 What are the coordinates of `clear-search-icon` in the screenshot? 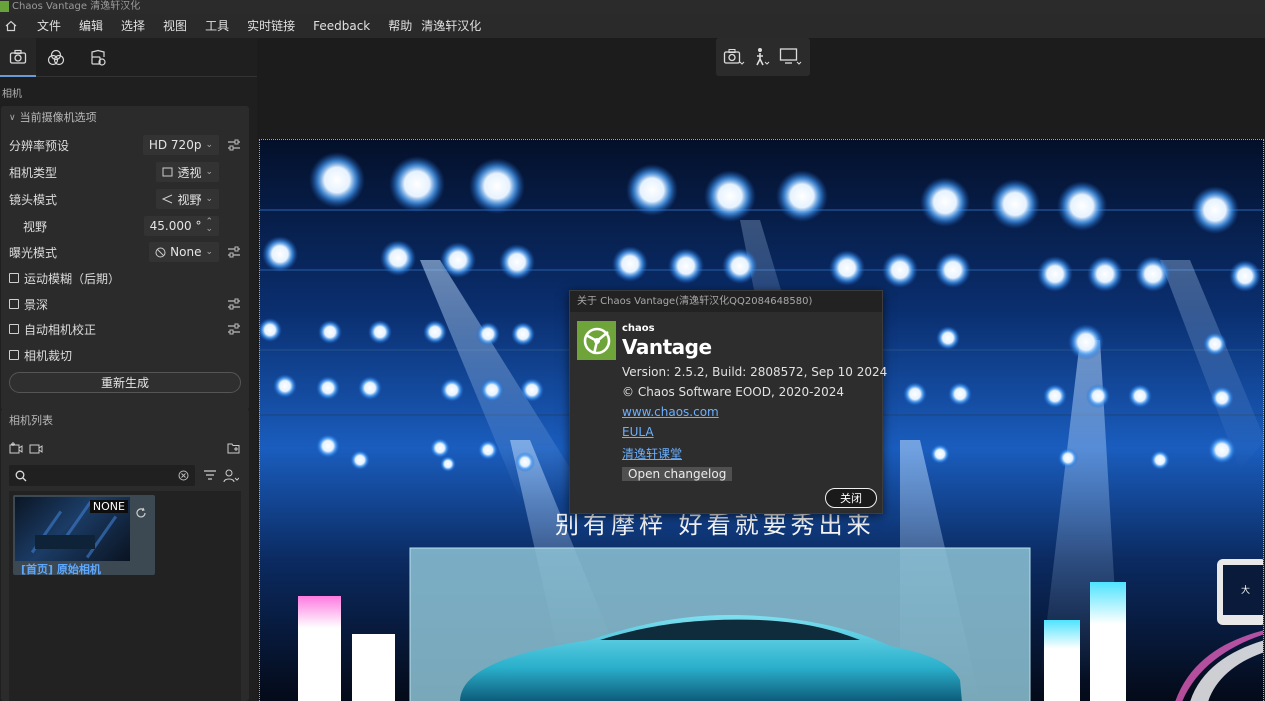 It's located at (183, 475).